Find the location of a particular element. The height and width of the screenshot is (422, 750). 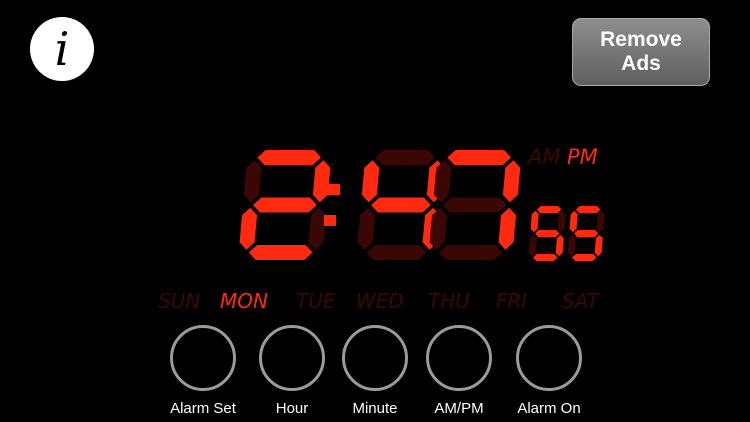

weekday-thu: THU is located at coordinates (449, 301).